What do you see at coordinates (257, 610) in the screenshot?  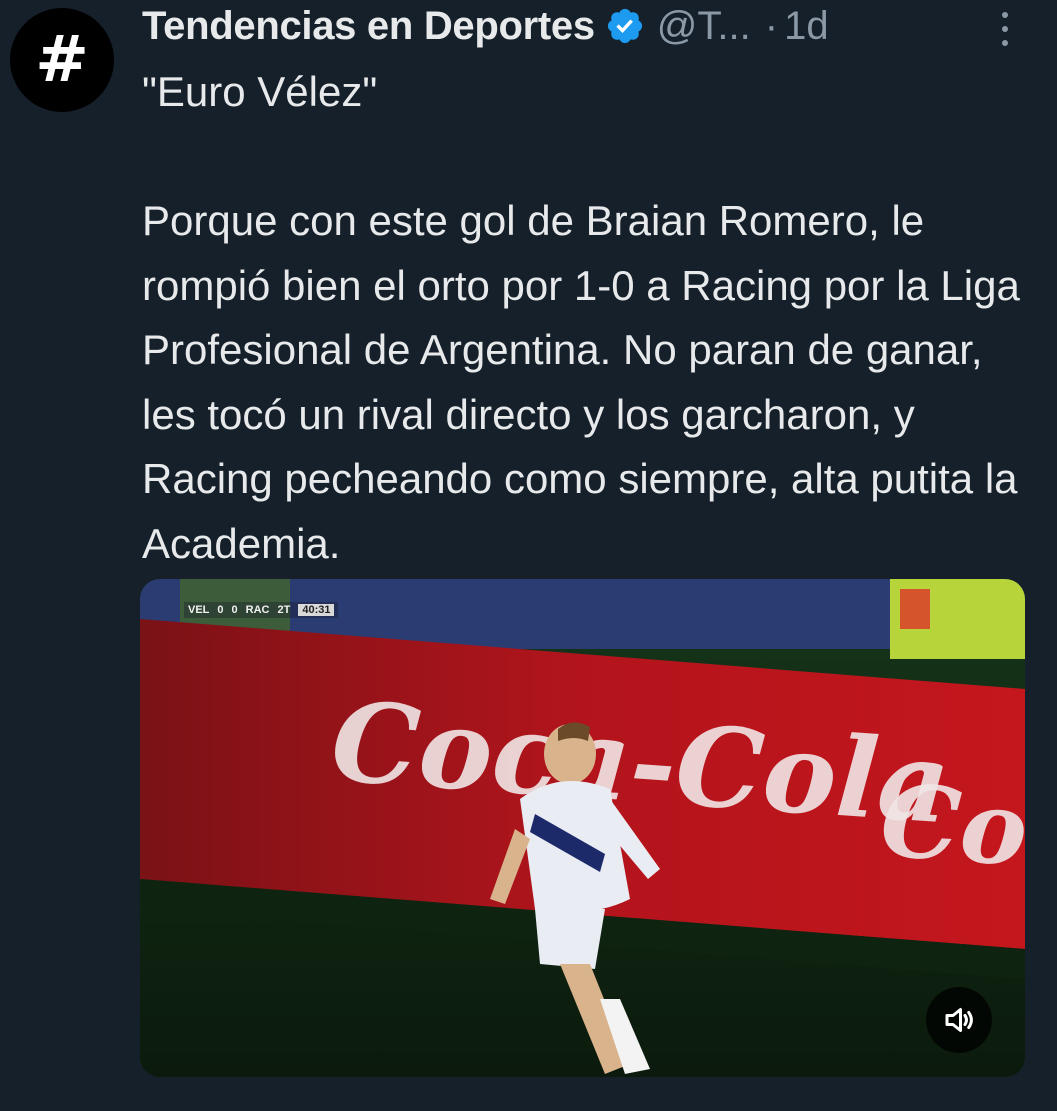 I see `scorebug-away: RAC` at bounding box center [257, 610].